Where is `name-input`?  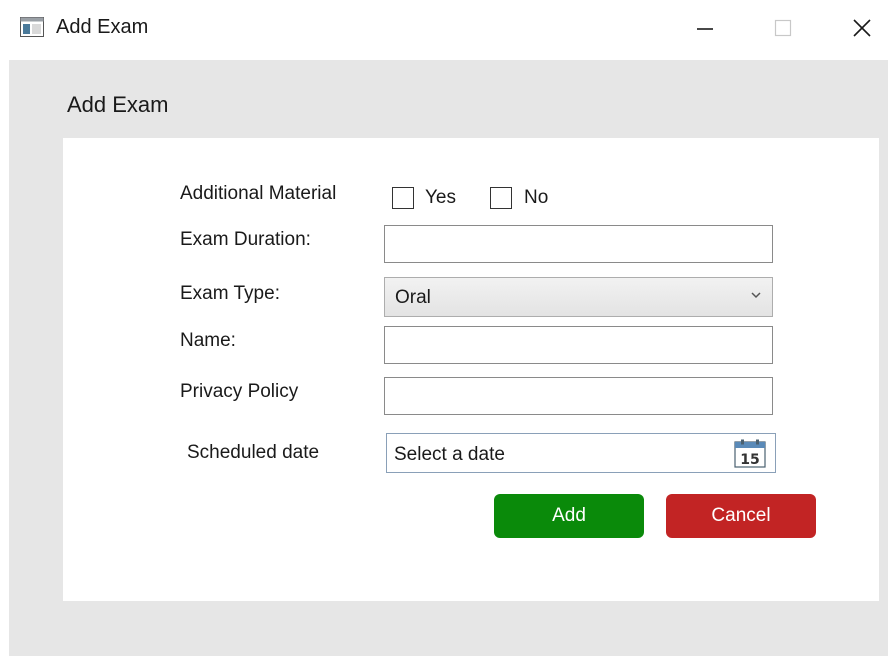
name-input is located at coordinates (578, 345).